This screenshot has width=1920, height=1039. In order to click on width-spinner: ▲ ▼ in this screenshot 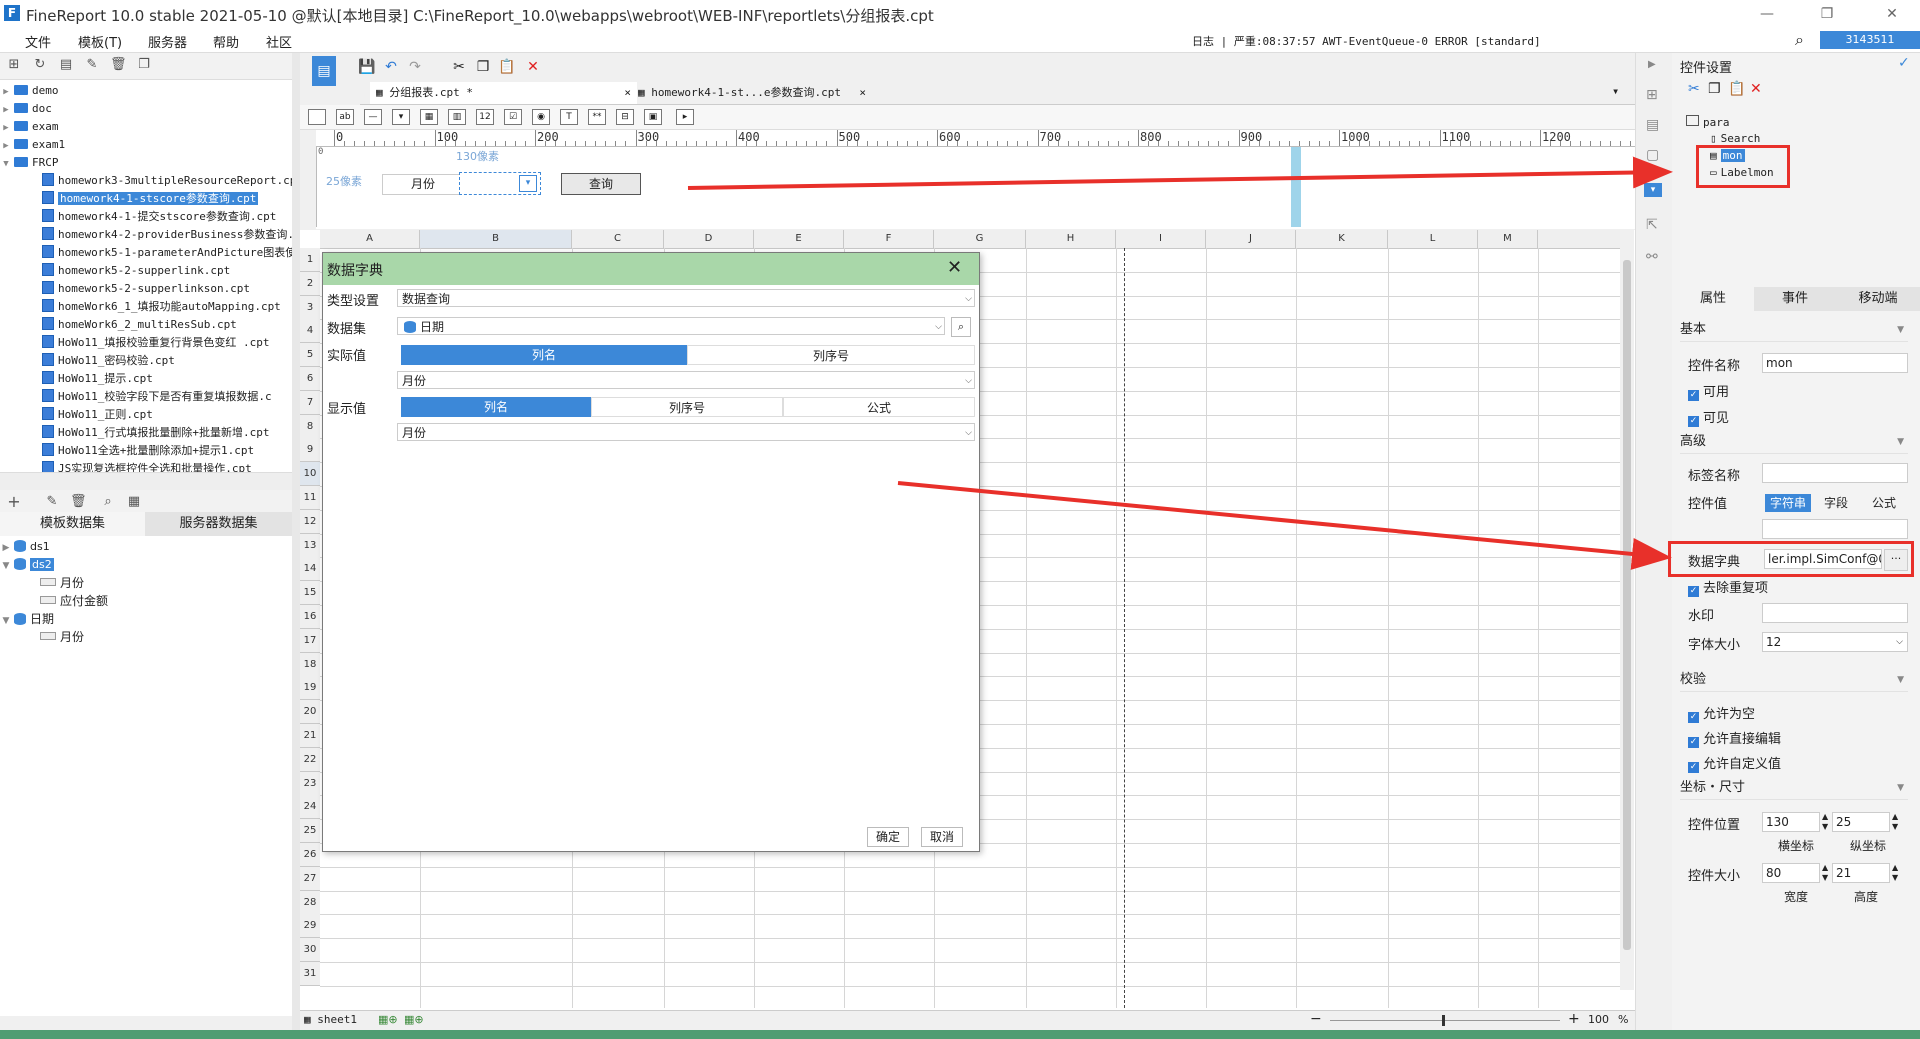, I will do `click(1825, 873)`.